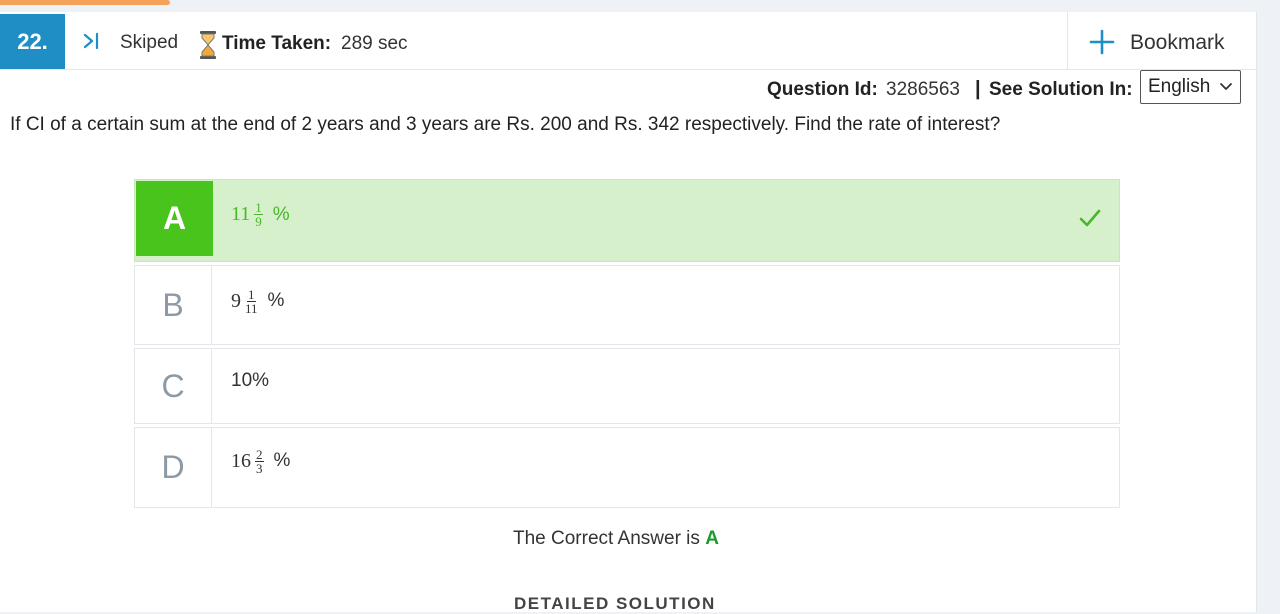 Image resolution: width=1280 pixels, height=614 pixels. I want to click on check-icon, so click(1090, 218).